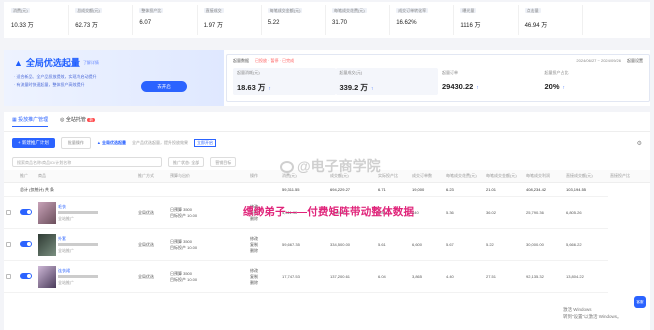  Describe the element at coordinates (145, 23) in the screenshot. I see `stat-value: 6.07` at that location.